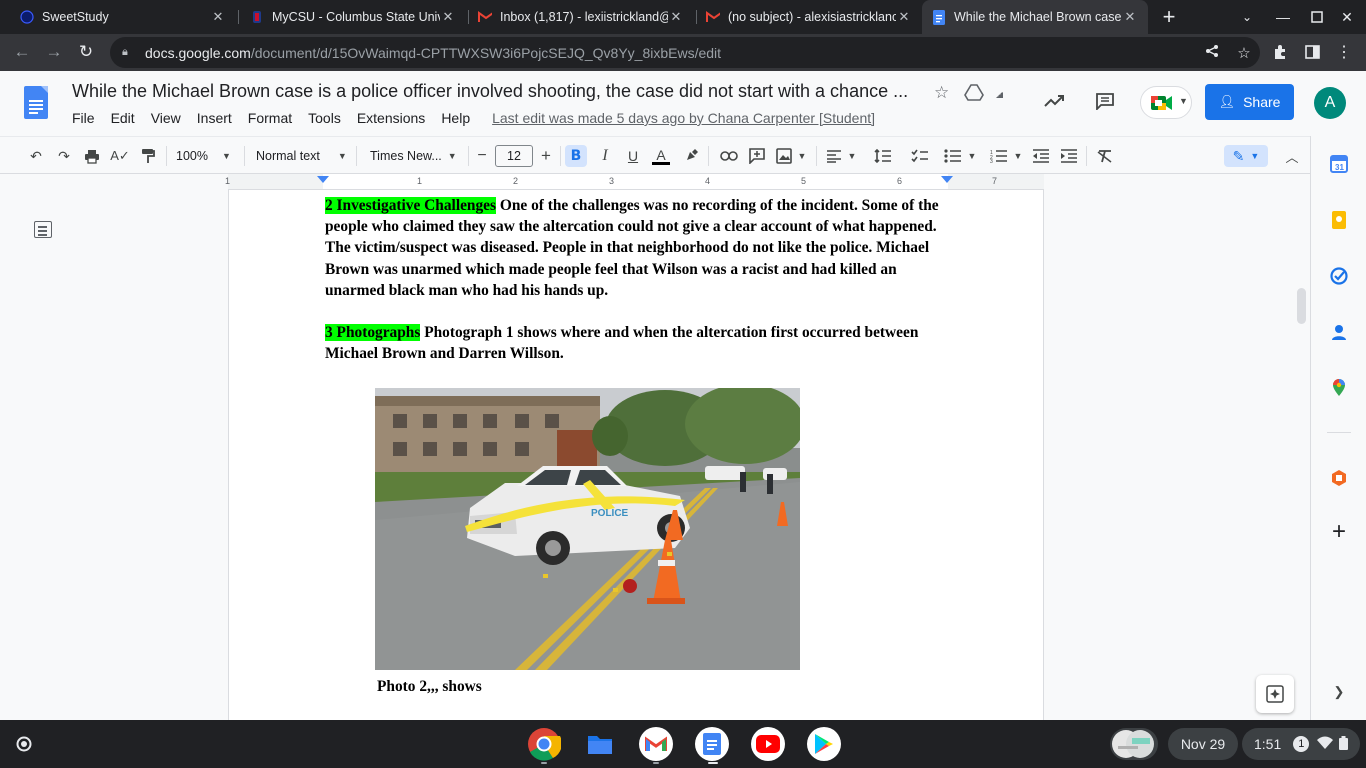 The image size is (1366, 768). Describe the element at coordinates (120, 156) in the screenshot. I see `spellcheck-icon: A✓` at that location.